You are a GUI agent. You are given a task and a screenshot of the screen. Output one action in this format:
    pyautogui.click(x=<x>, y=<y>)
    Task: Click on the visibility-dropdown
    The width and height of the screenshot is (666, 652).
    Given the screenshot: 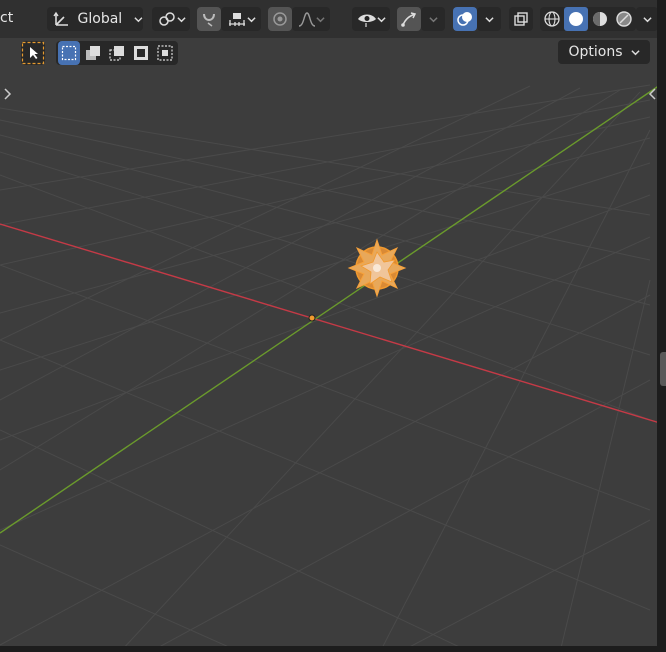 What is the action you would take?
    pyautogui.click(x=371, y=19)
    